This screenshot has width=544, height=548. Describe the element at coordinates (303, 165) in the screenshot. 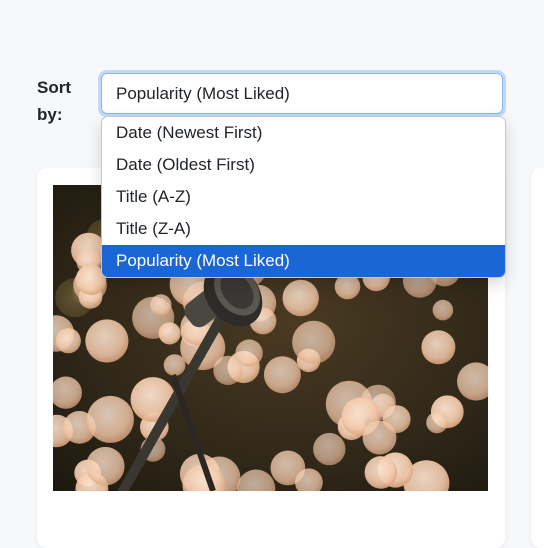

I see `sort-option-date-oldest: Date (Oldest First)` at that location.